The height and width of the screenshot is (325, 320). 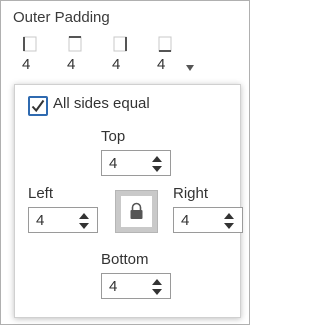 What do you see at coordinates (101, 103) in the screenshot?
I see `all-sides-equal-label: All sides equal` at bounding box center [101, 103].